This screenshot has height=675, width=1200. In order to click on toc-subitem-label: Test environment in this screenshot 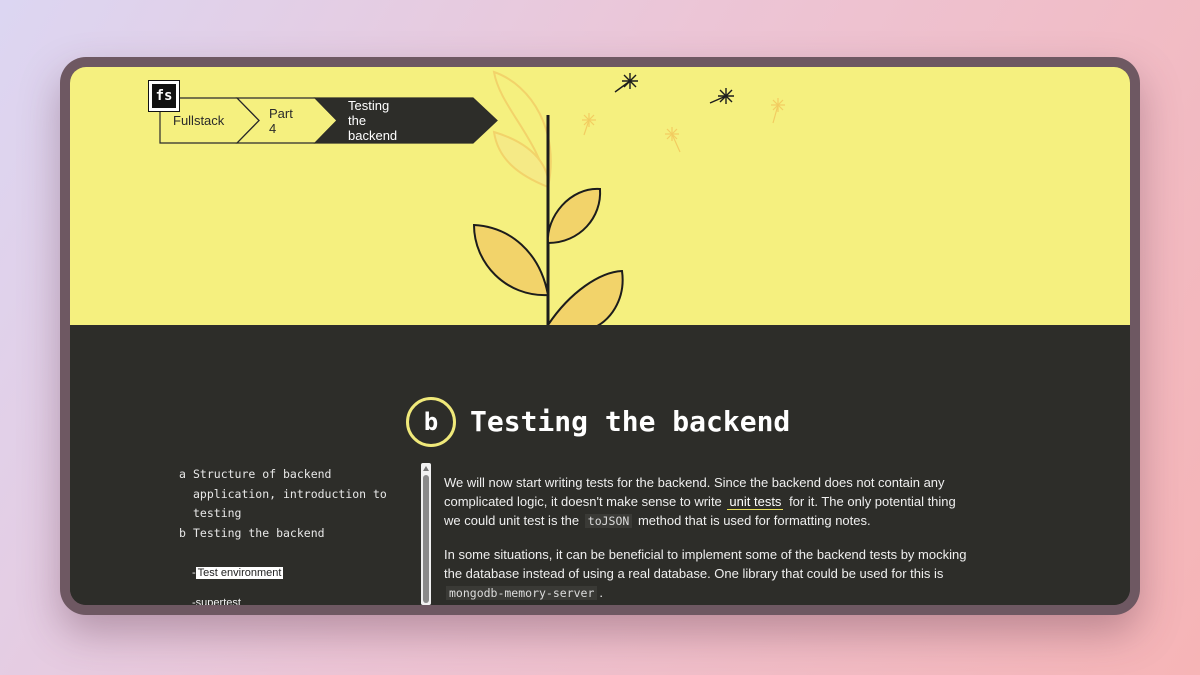, I will do `click(239, 573)`.